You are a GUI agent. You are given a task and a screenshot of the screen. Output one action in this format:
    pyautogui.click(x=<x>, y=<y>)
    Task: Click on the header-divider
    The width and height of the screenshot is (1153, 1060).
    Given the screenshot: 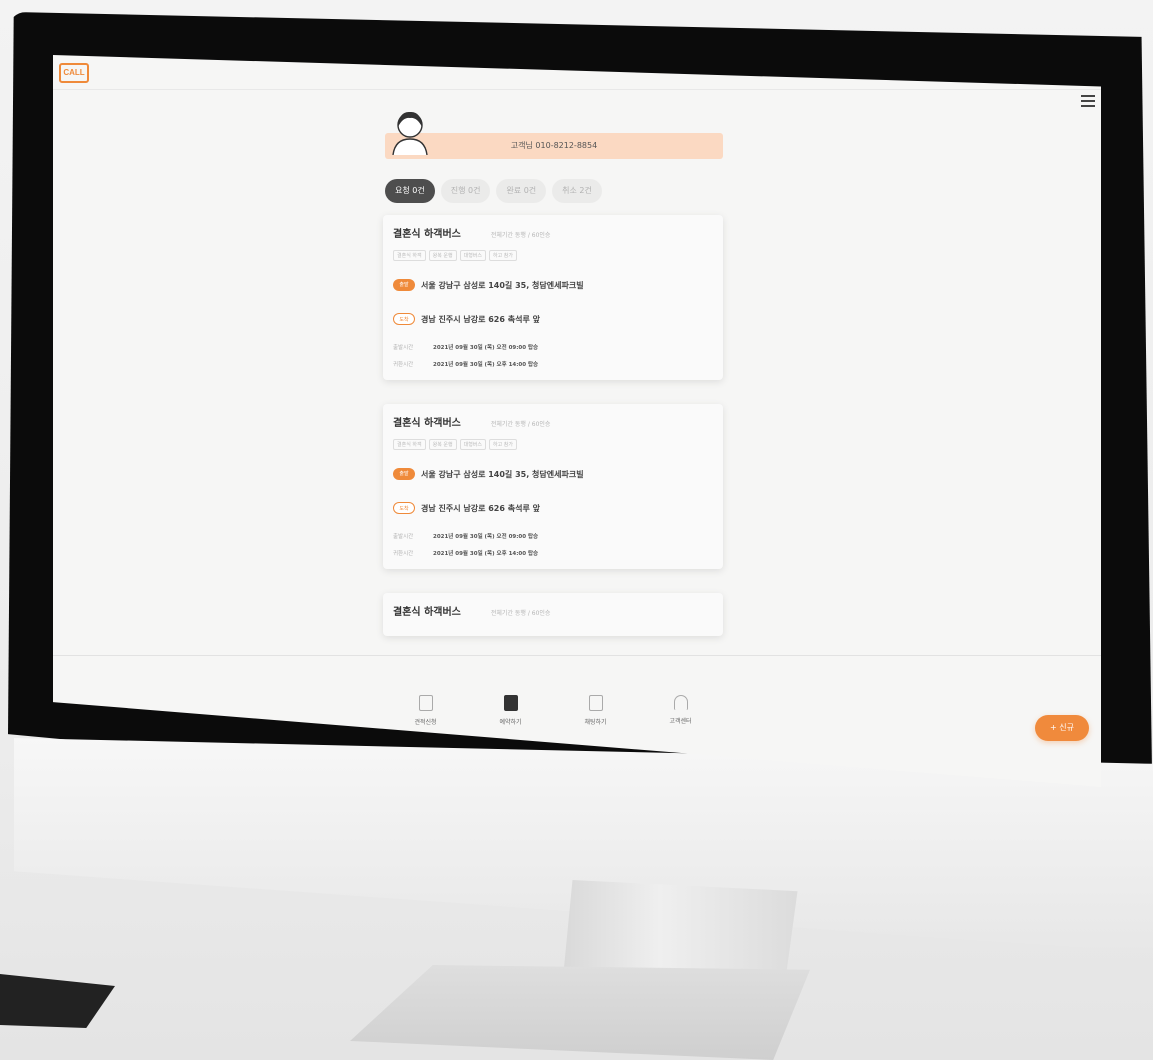 What is the action you would take?
    pyautogui.click(x=577, y=89)
    